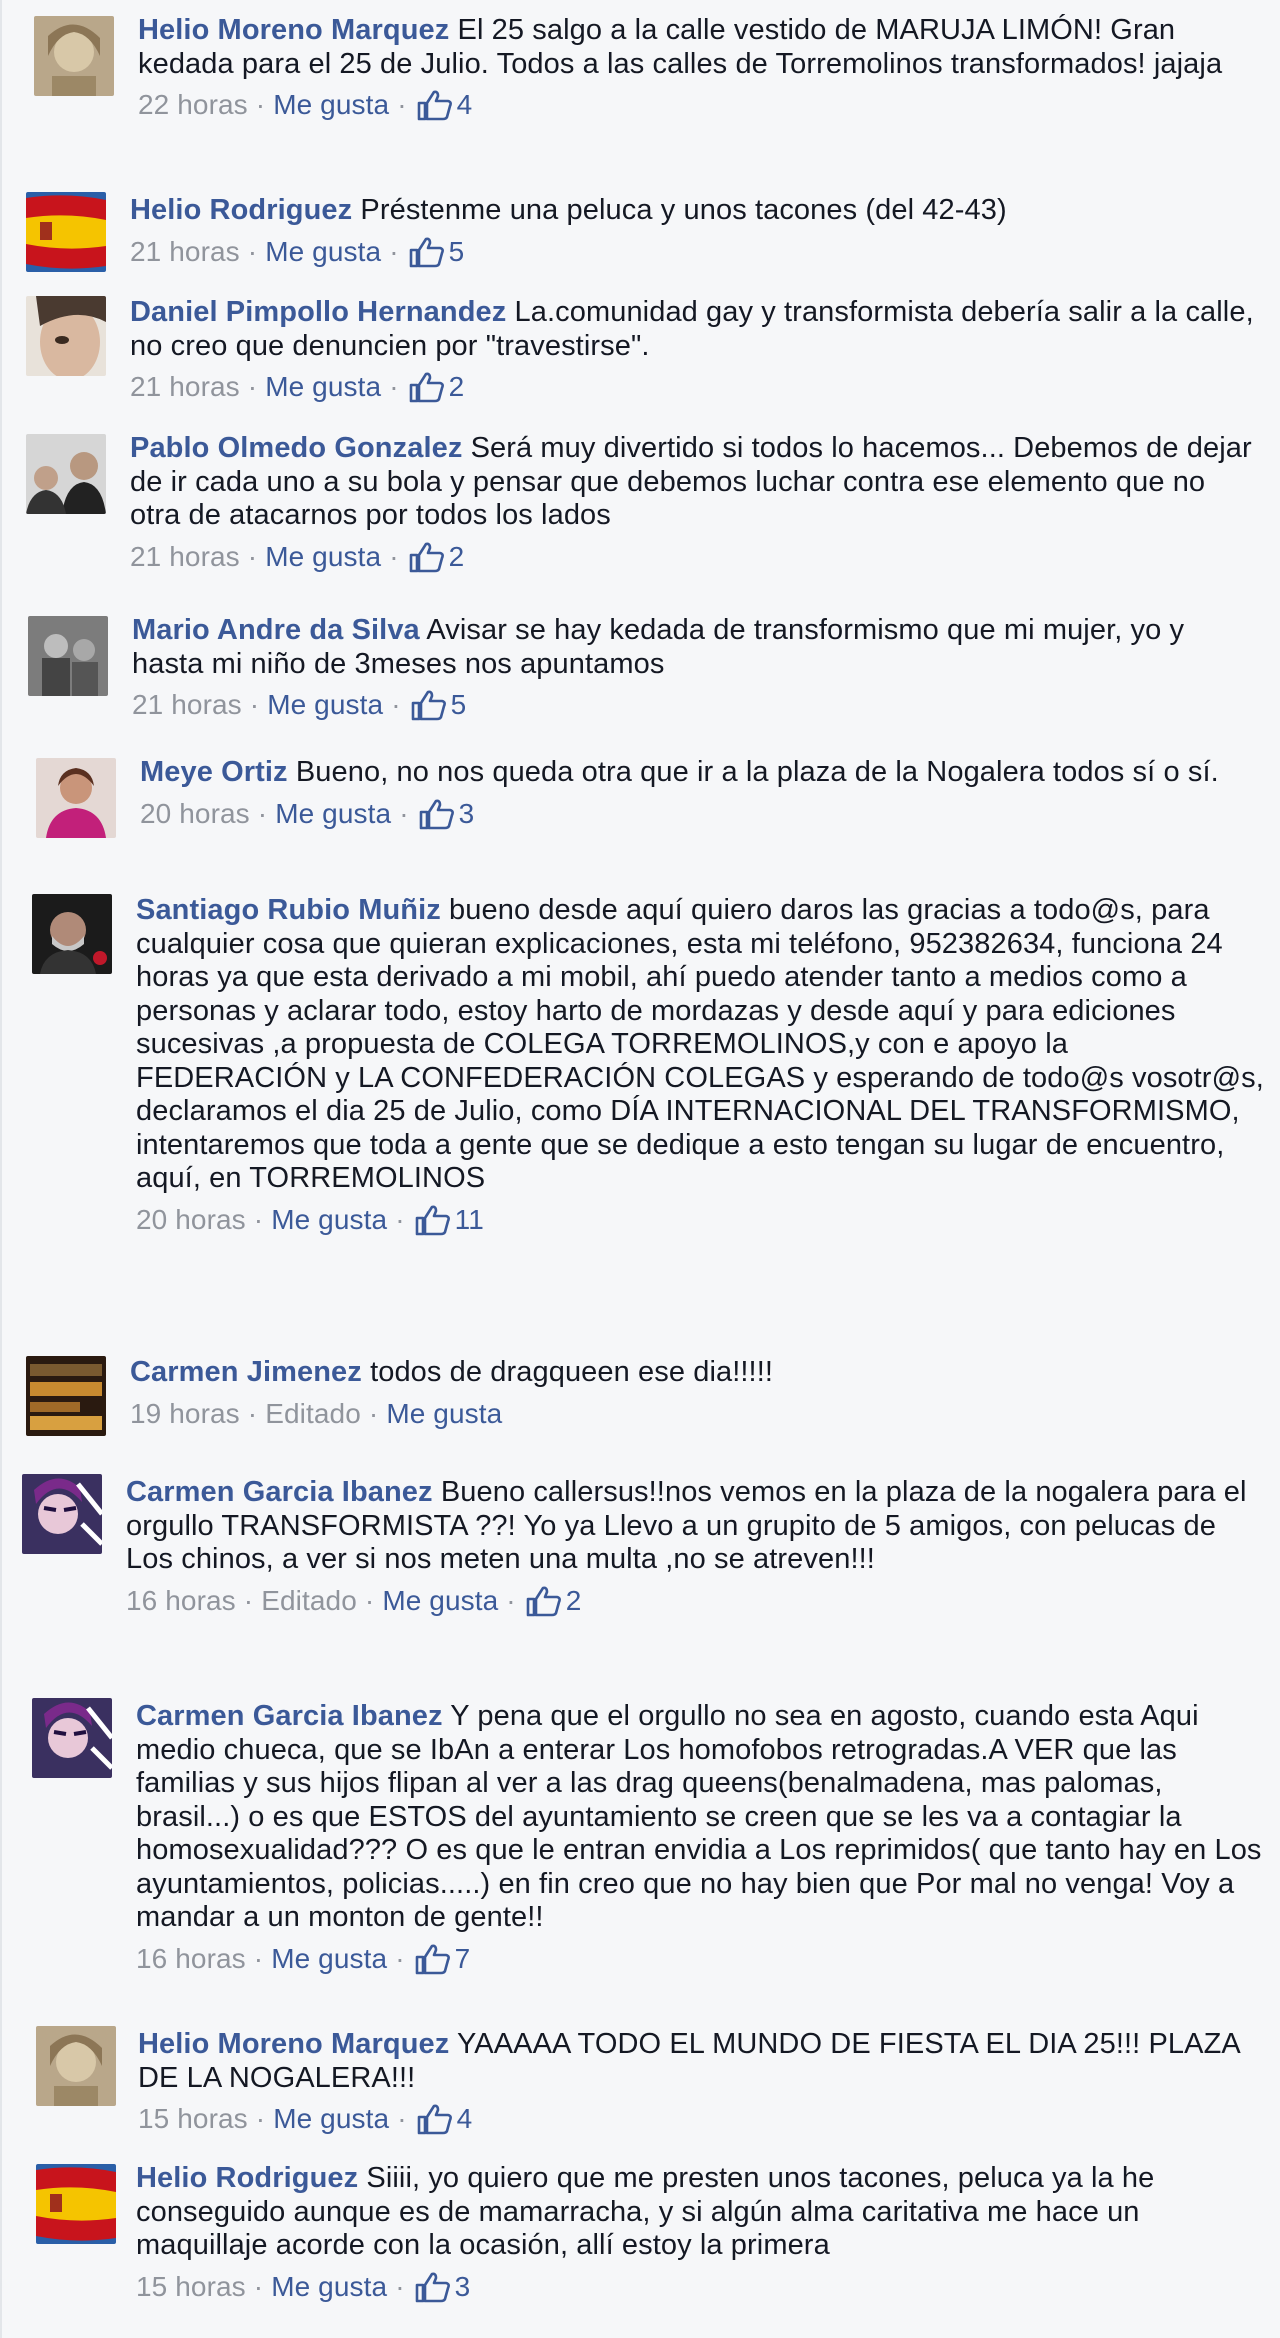  What do you see at coordinates (456, 556) in the screenshot?
I see `like-count-value: 2` at bounding box center [456, 556].